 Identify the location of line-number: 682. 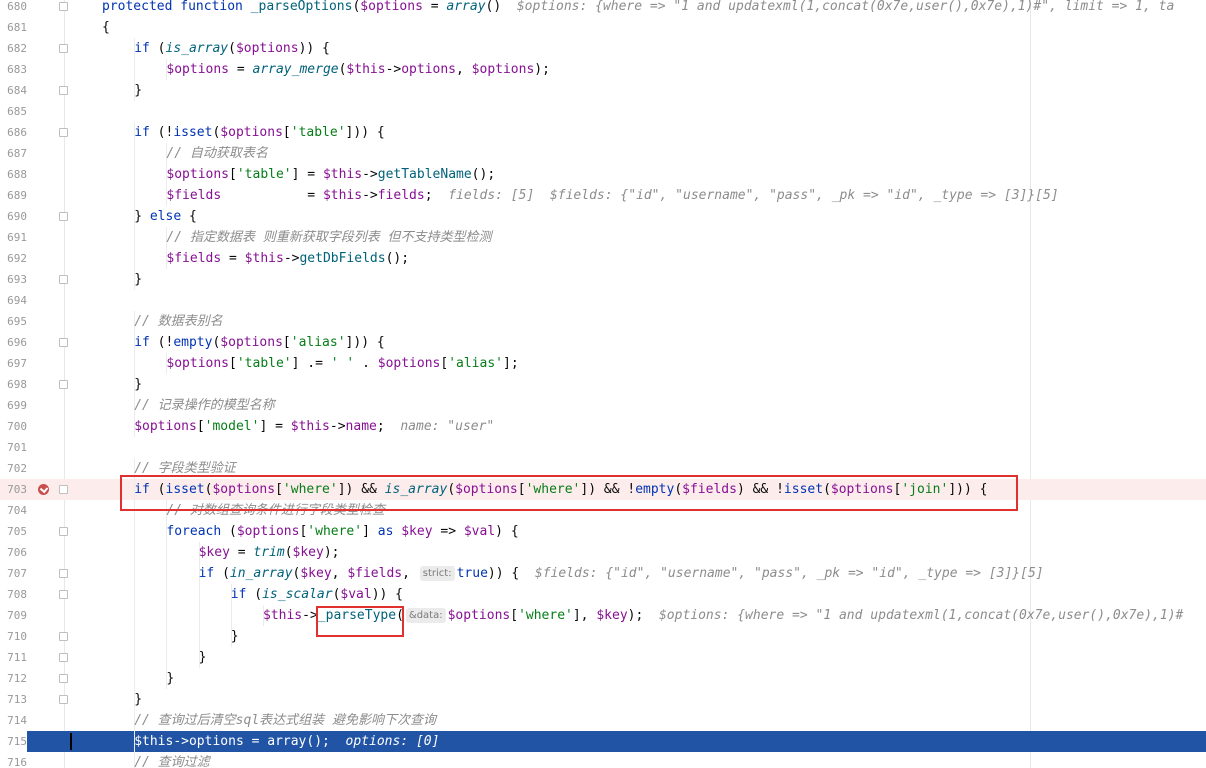
(13, 48).